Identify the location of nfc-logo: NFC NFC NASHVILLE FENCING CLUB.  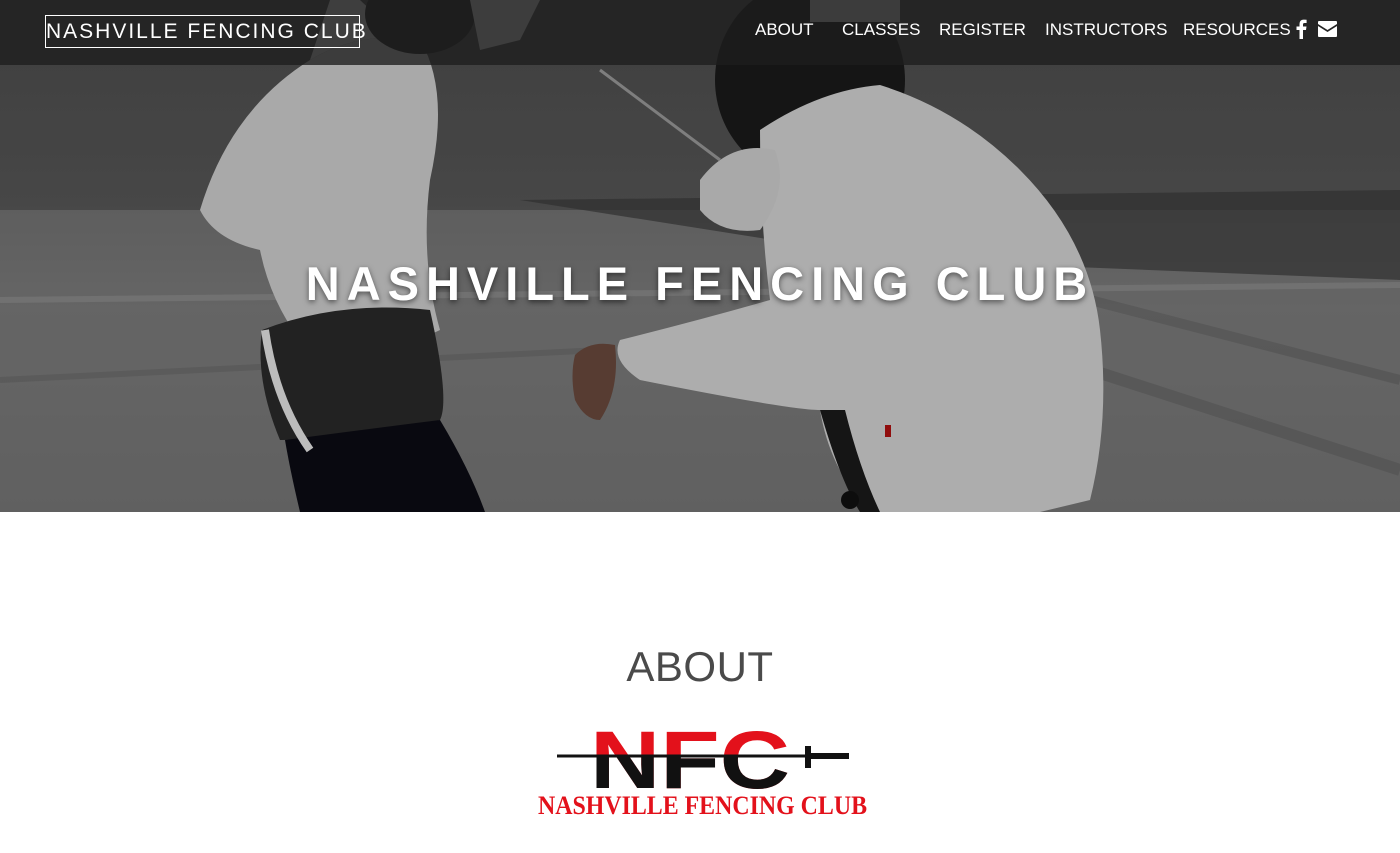
(702, 770).